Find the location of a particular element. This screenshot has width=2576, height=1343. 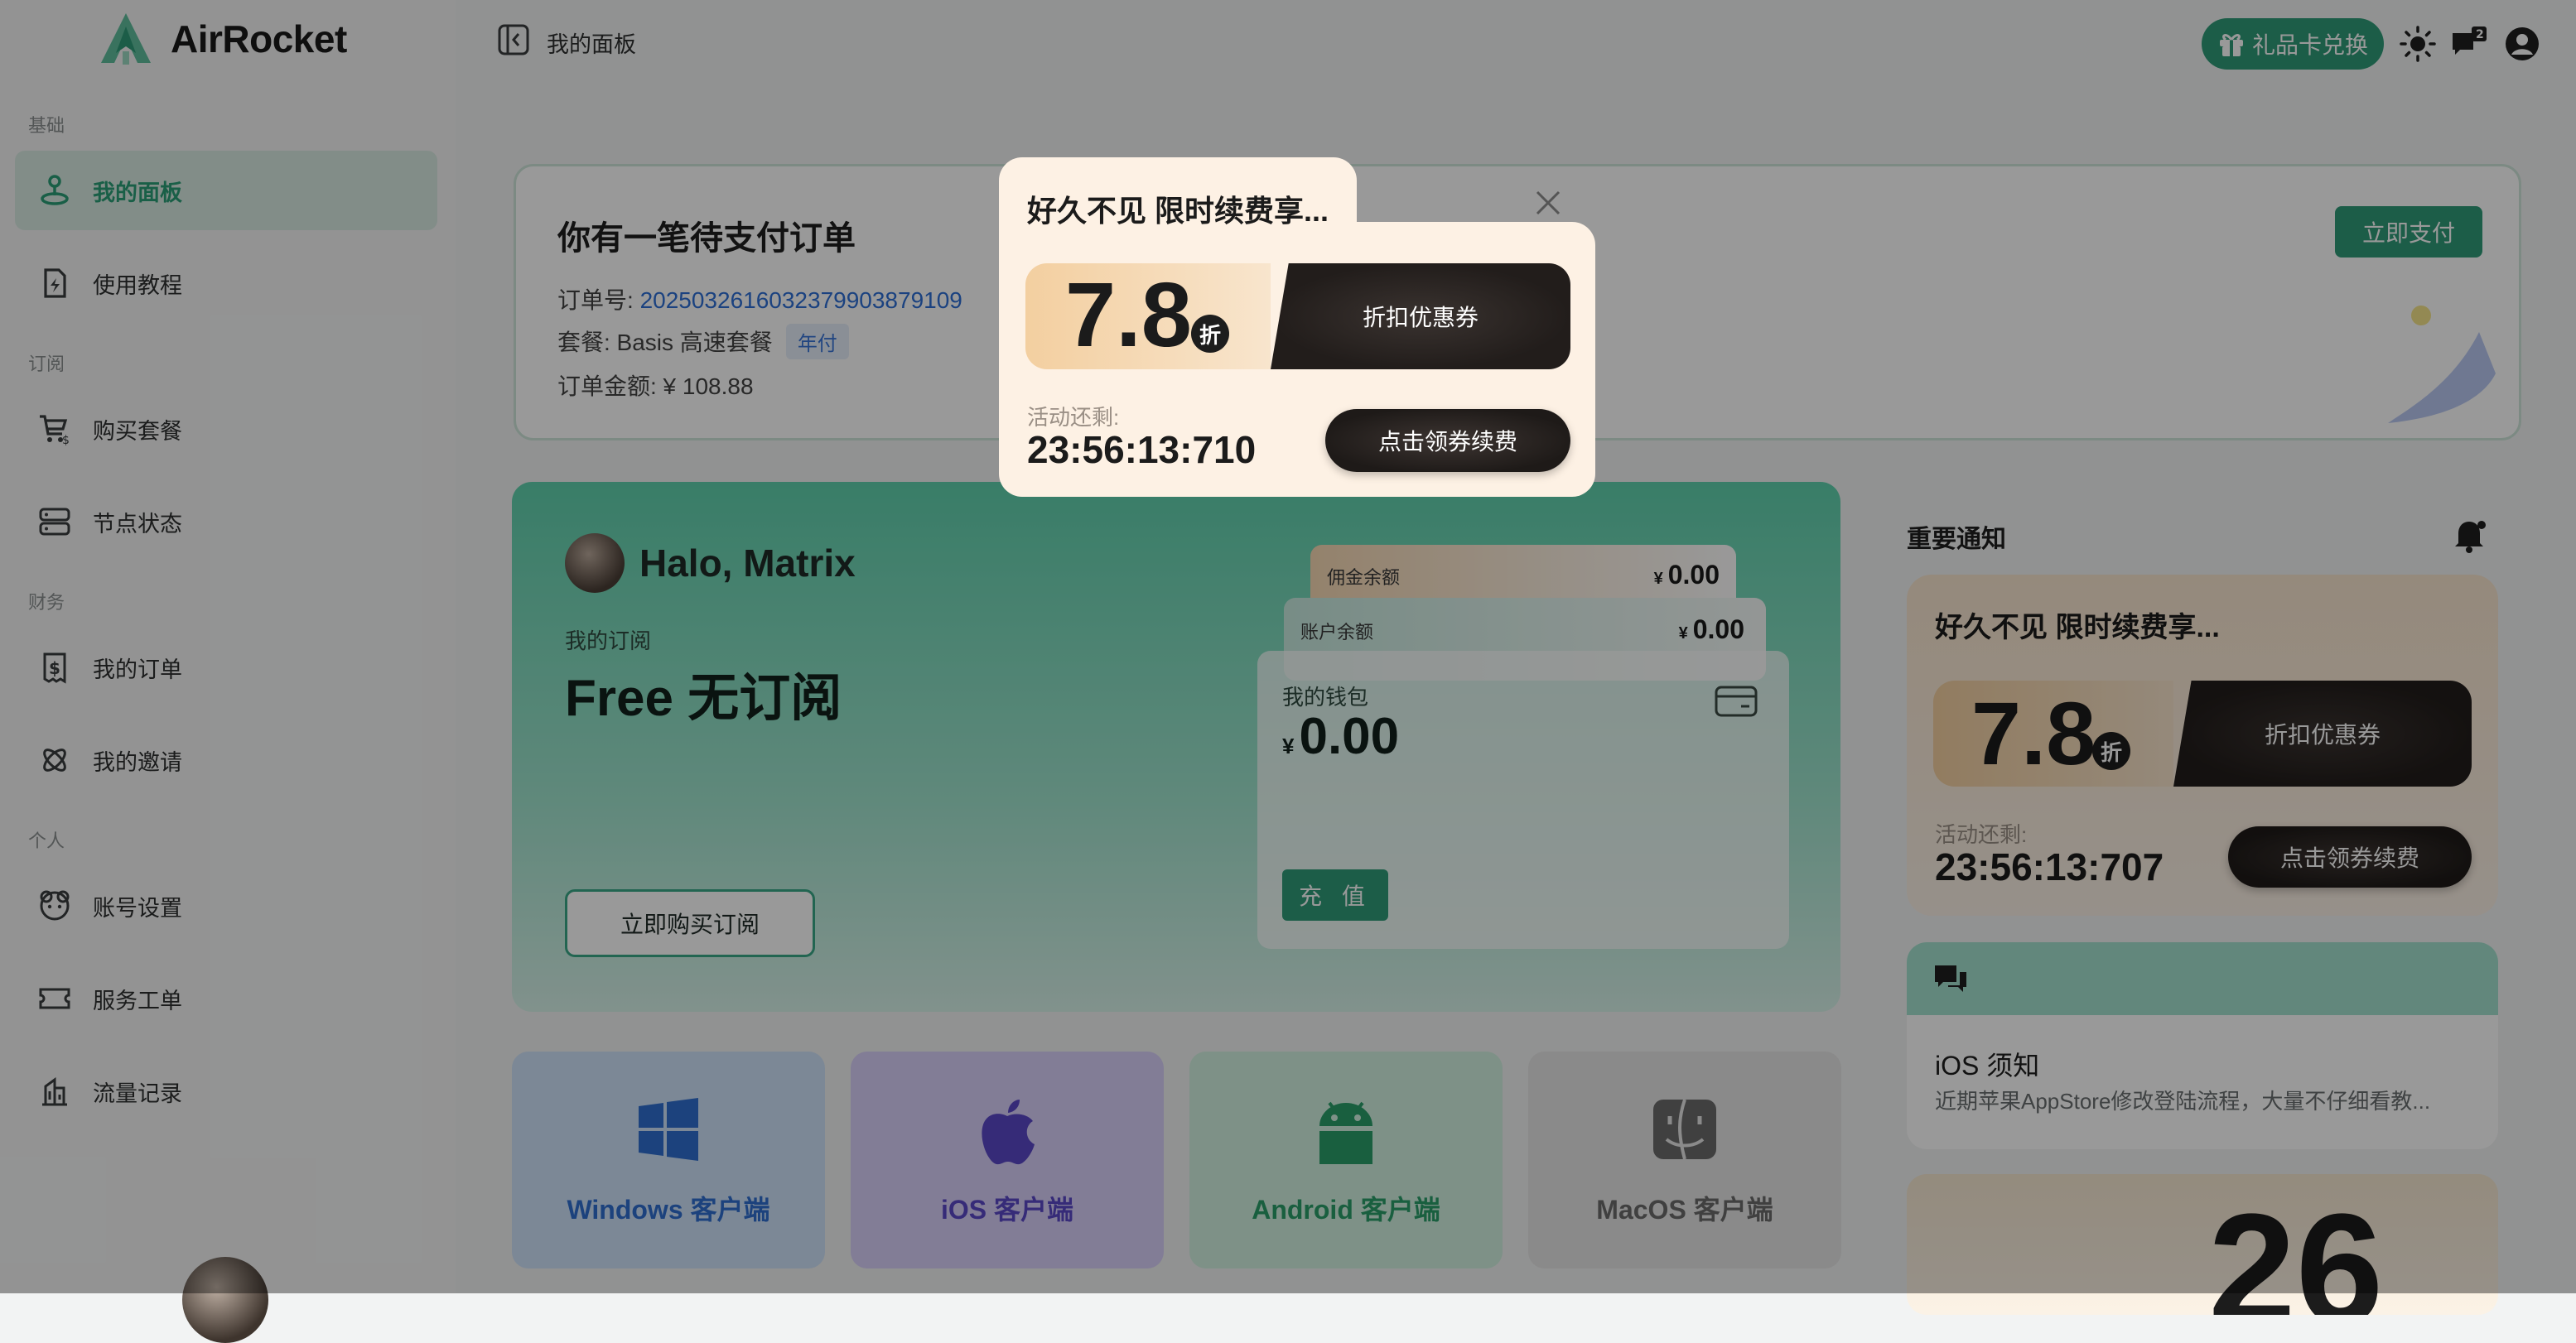

discount-value: 7.8 is located at coordinates (1128, 315).